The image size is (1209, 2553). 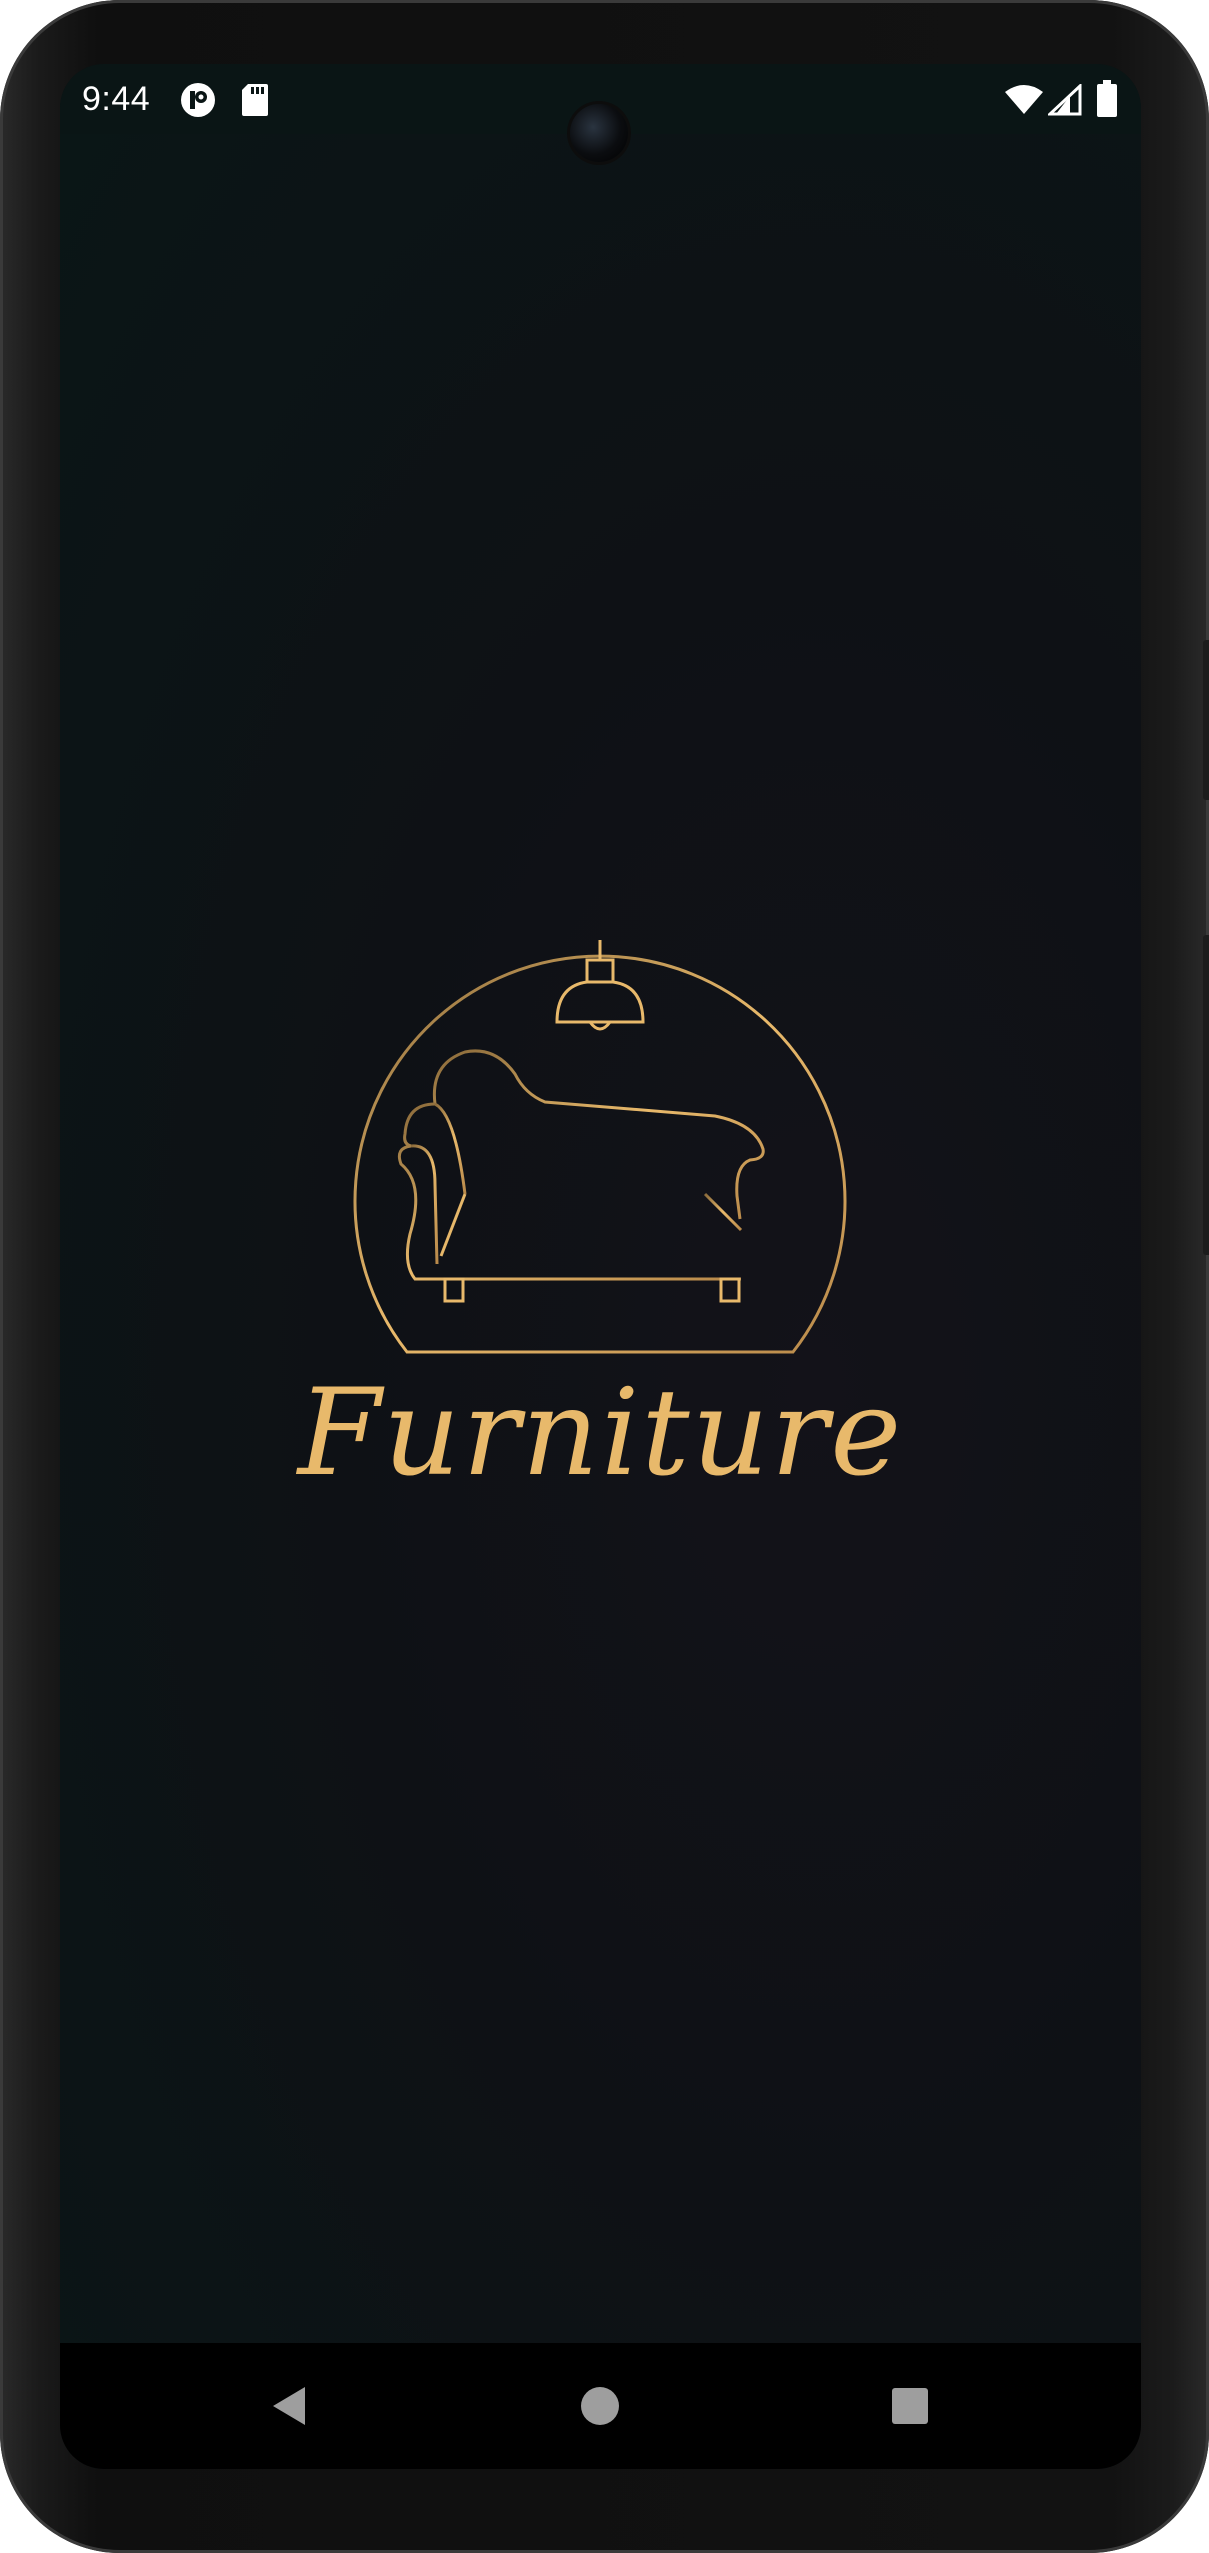 What do you see at coordinates (1206, 1095) in the screenshot?
I see `volume-button` at bounding box center [1206, 1095].